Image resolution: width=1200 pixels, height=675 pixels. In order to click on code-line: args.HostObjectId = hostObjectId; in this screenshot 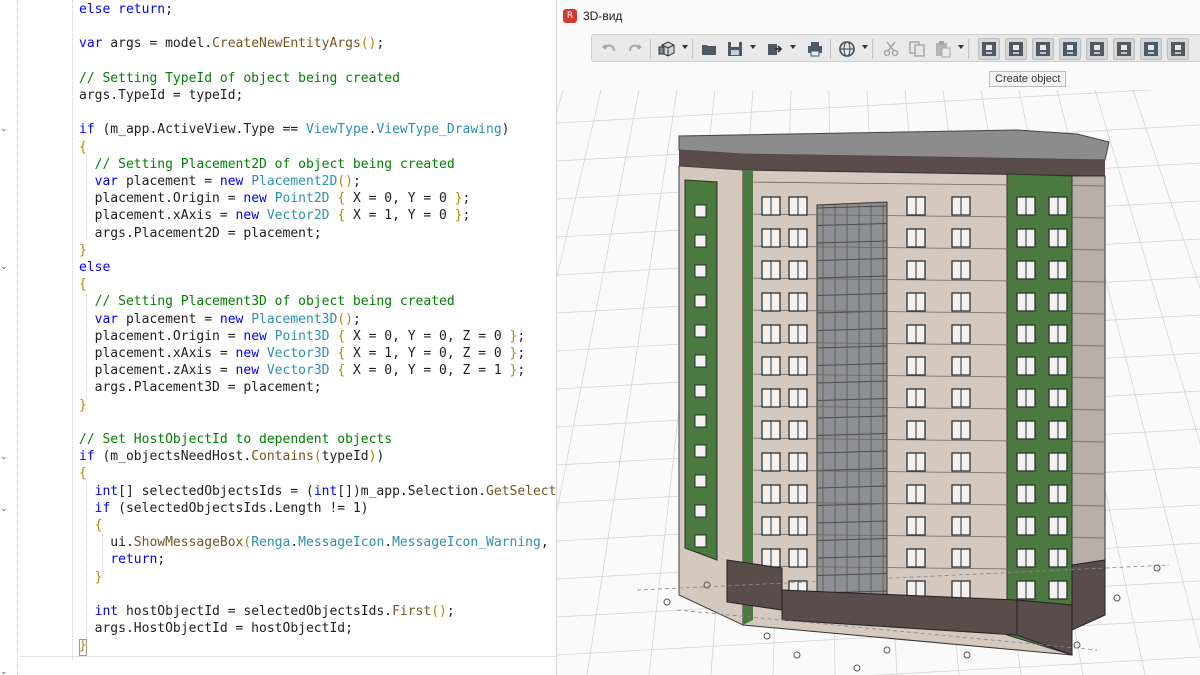, I will do `click(216, 628)`.